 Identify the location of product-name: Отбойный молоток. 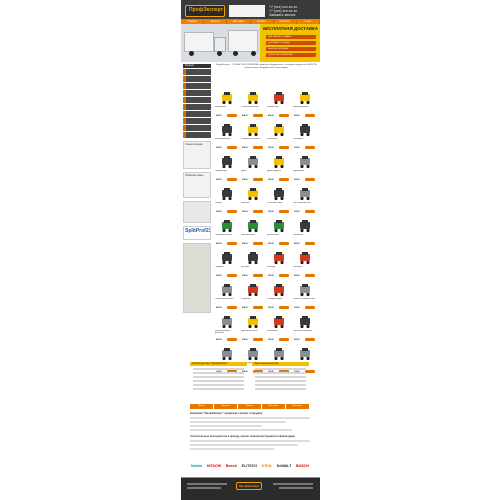
(253, 108).